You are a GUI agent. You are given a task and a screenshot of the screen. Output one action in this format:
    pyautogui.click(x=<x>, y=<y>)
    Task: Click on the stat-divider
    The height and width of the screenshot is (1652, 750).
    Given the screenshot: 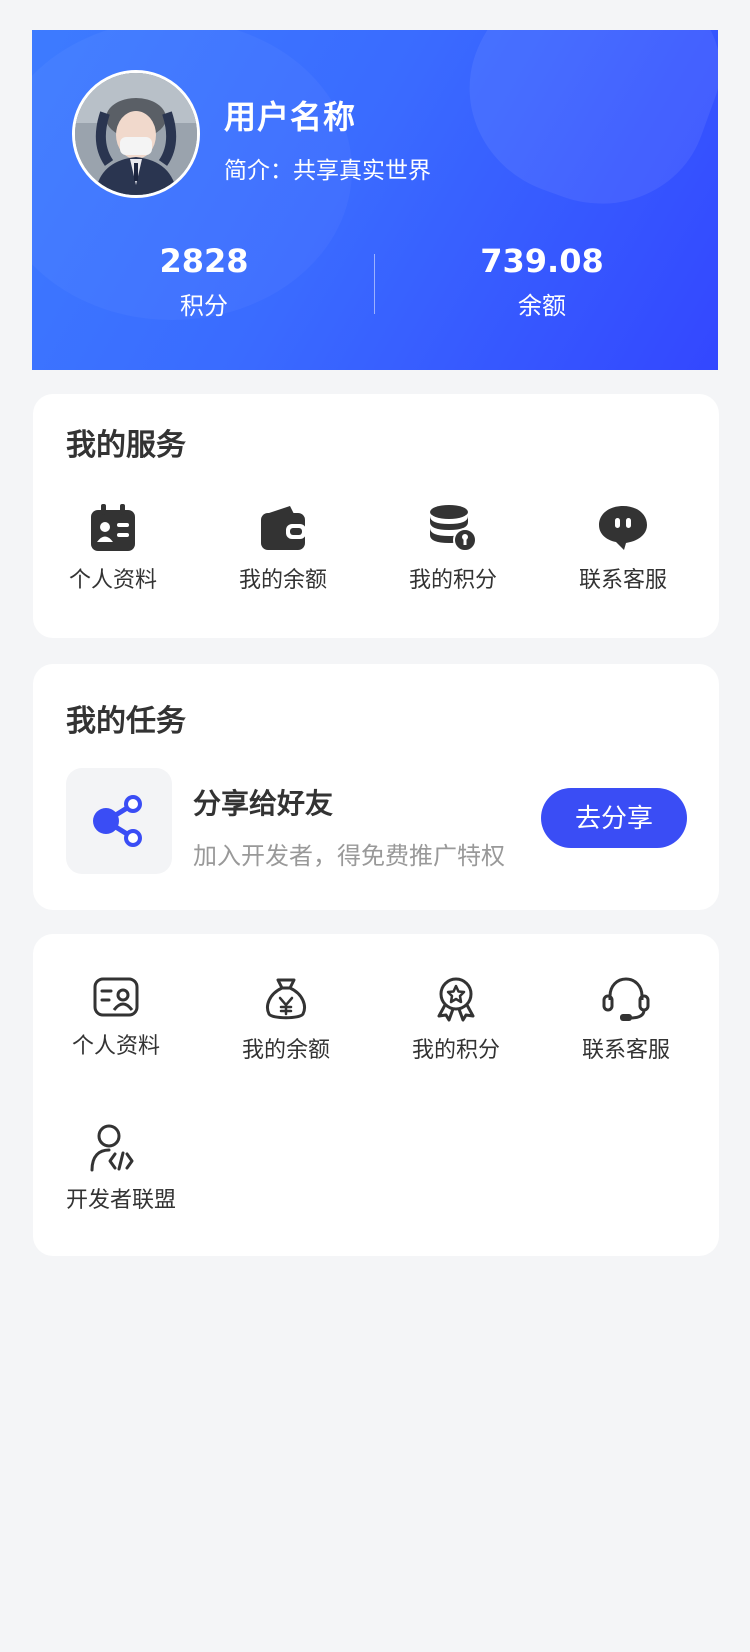 What is the action you would take?
    pyautogui.click(x=374, y=284)
    